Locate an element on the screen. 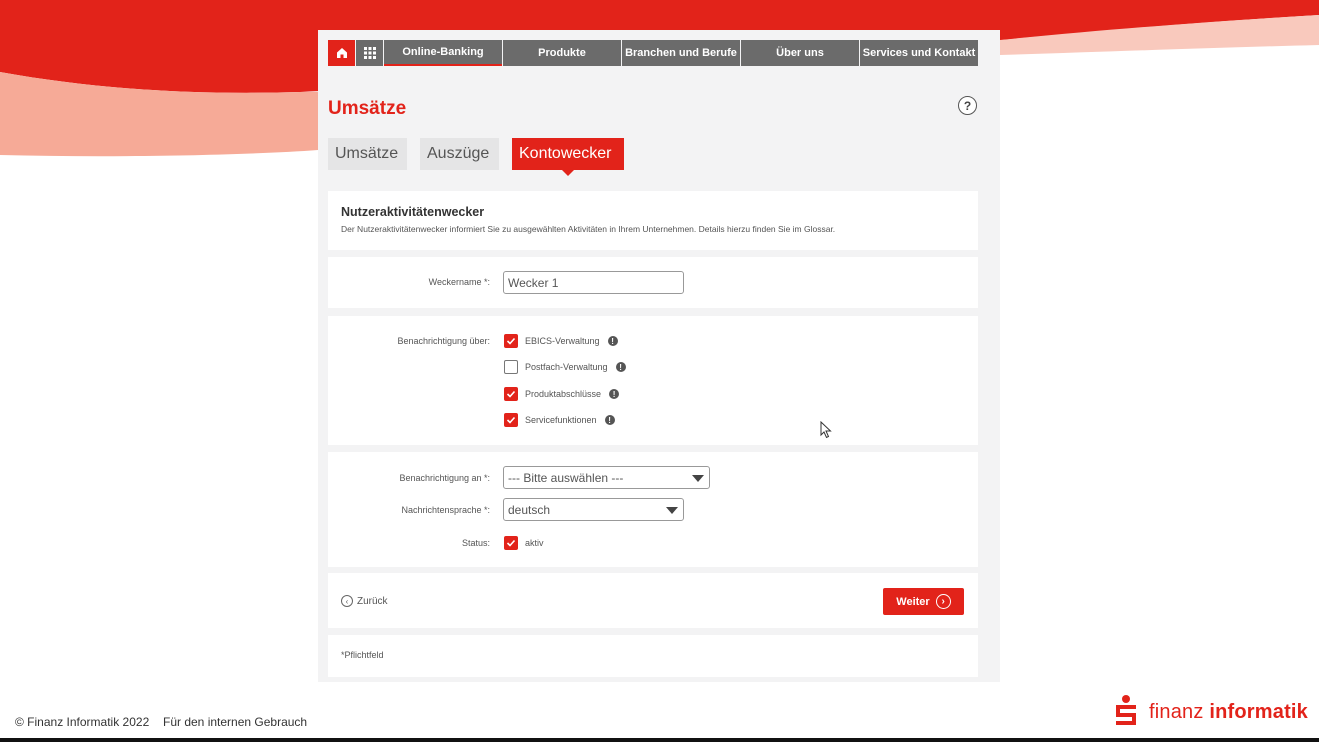 The width and height of the screenshot is (1319, 742). produktabschluesse-checkbox is located at coordinates (511, 394).